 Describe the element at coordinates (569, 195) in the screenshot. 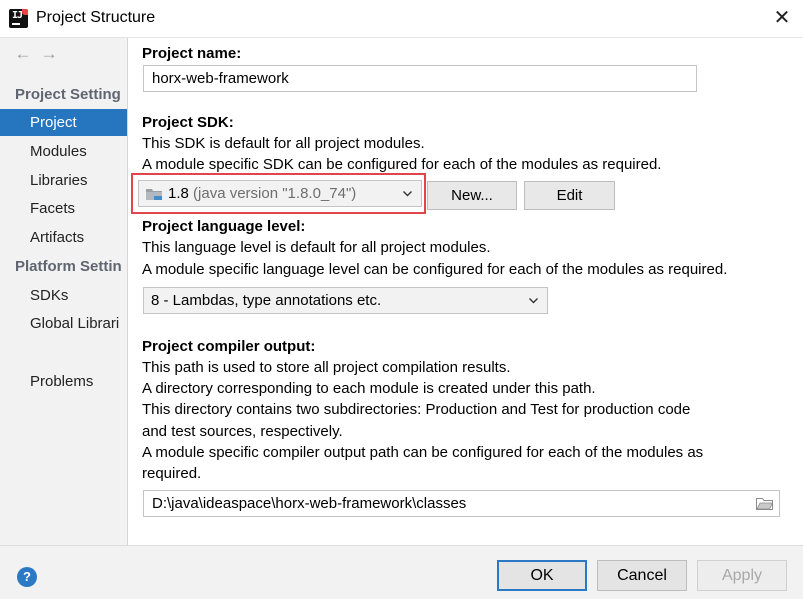

I see `sdk-edit-button: Edit` at that location.